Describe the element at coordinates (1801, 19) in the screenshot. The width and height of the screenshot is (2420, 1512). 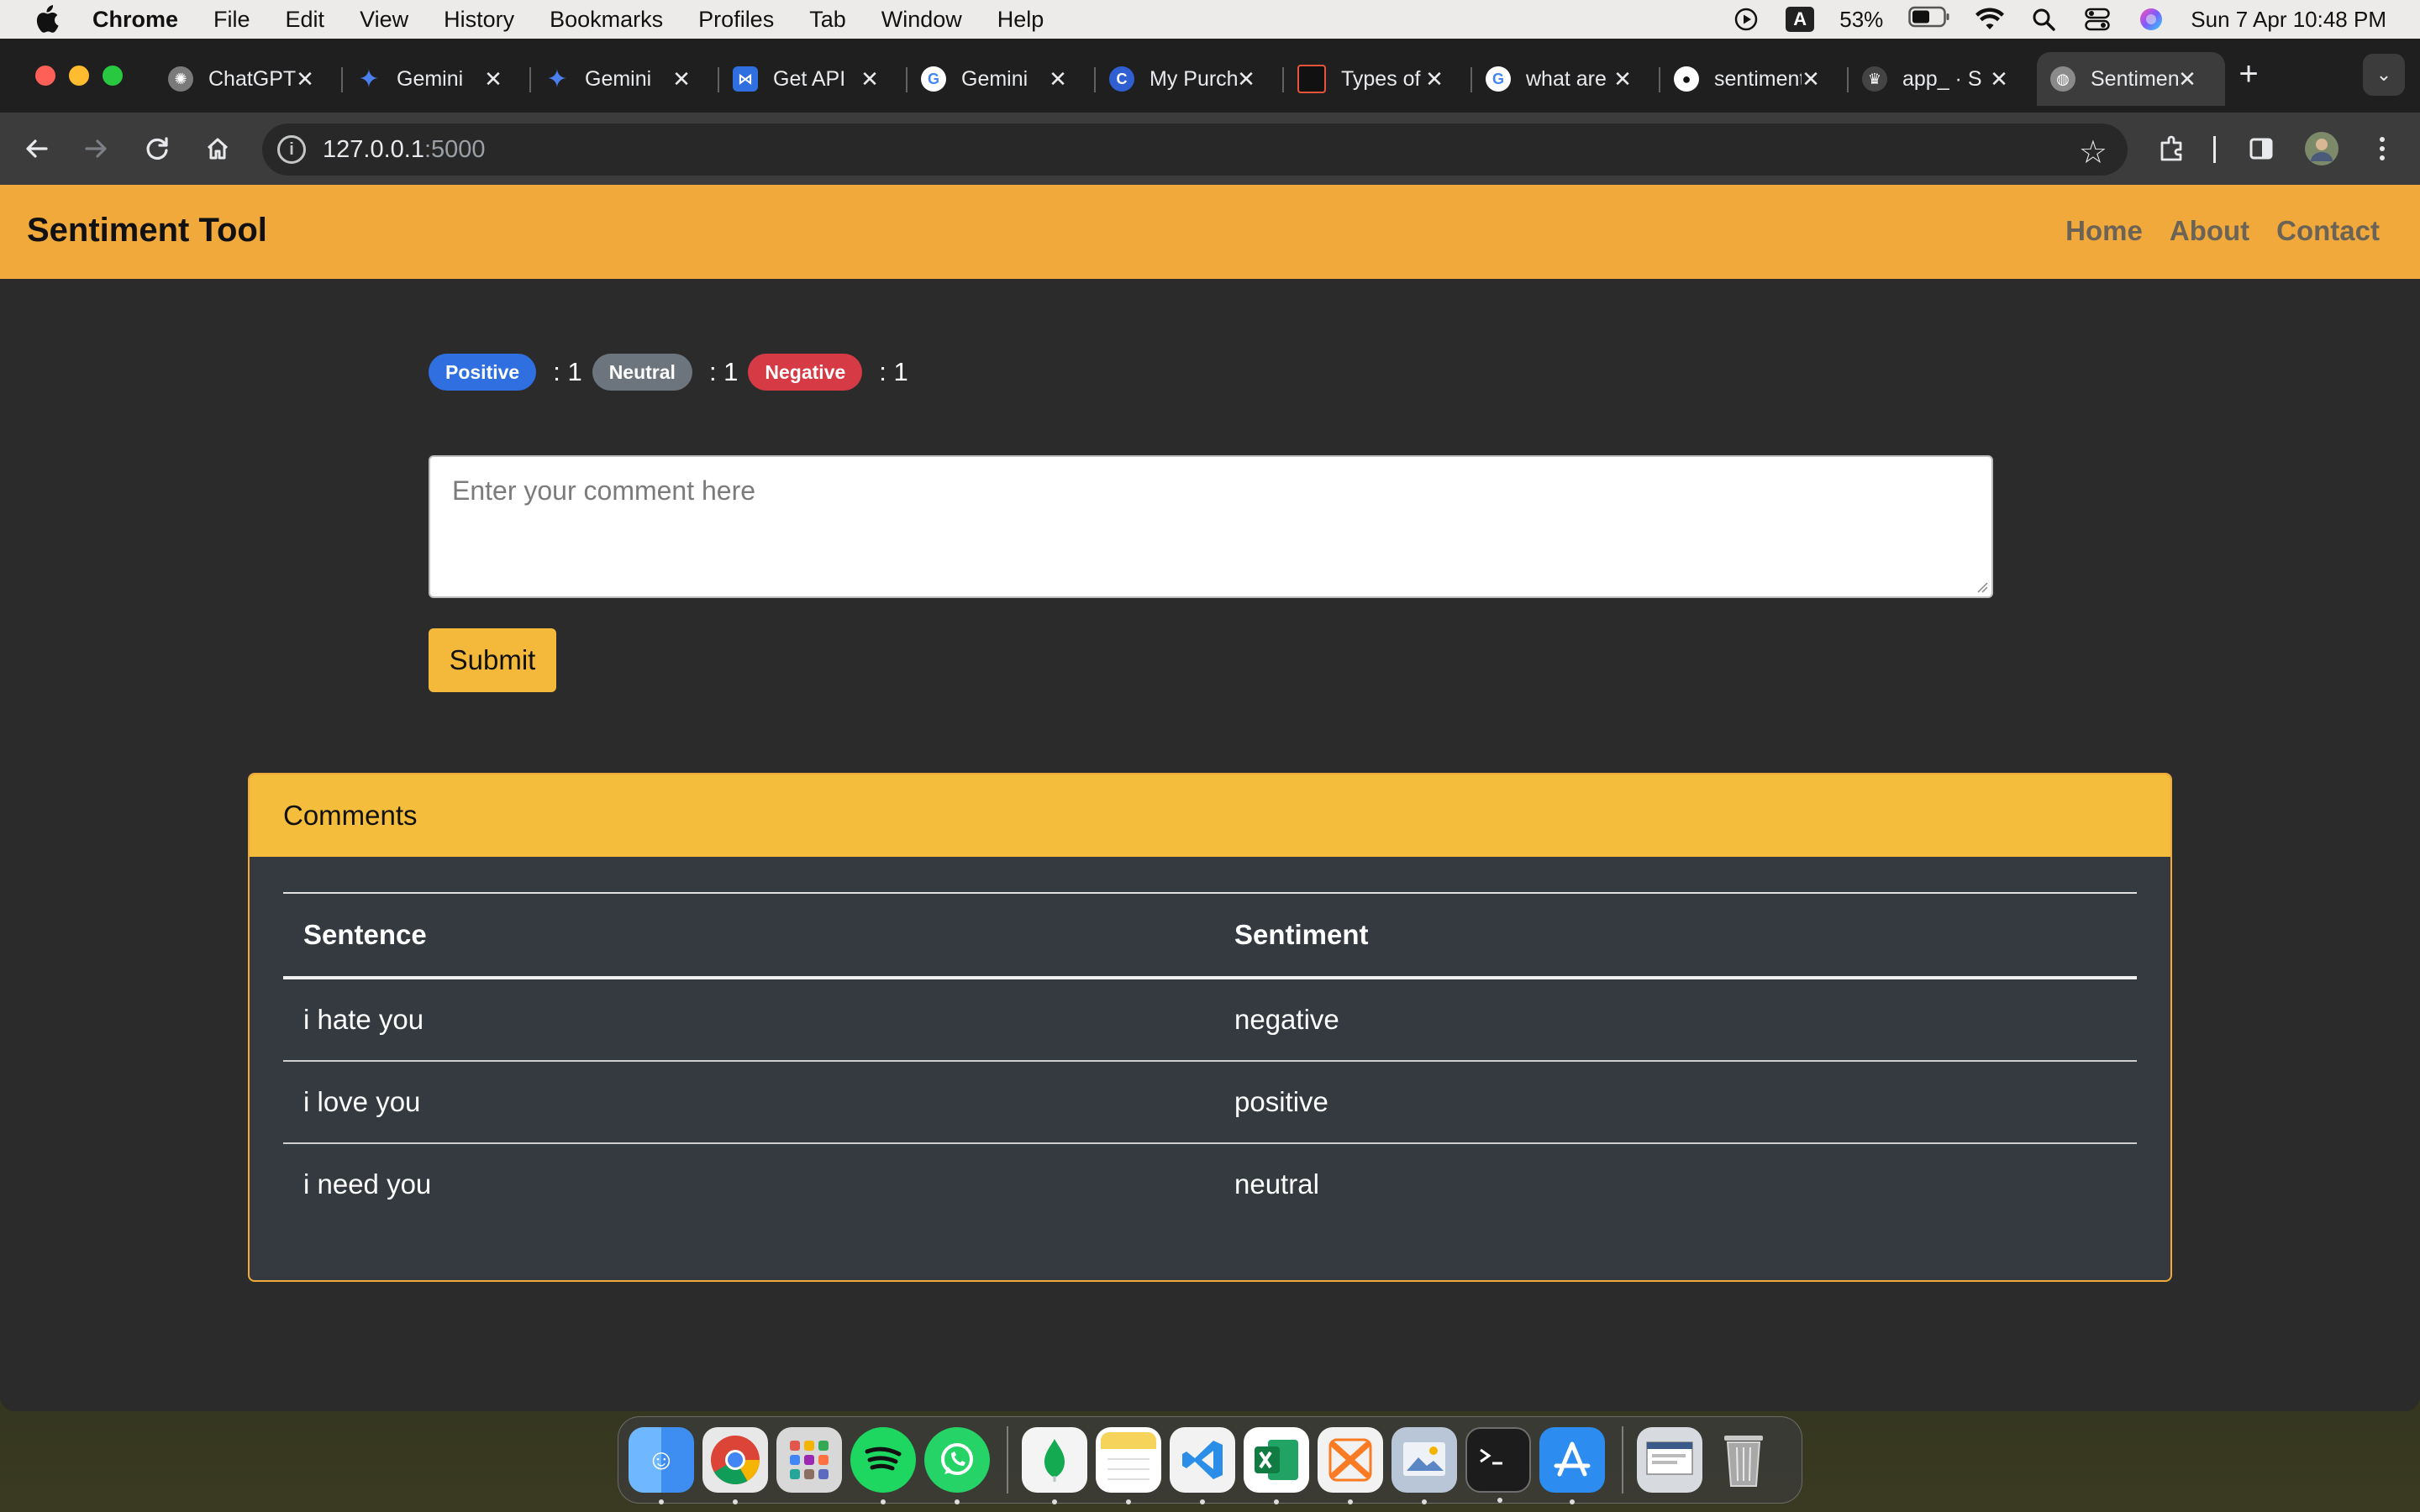
I see `input-source-icon: A` at that location.